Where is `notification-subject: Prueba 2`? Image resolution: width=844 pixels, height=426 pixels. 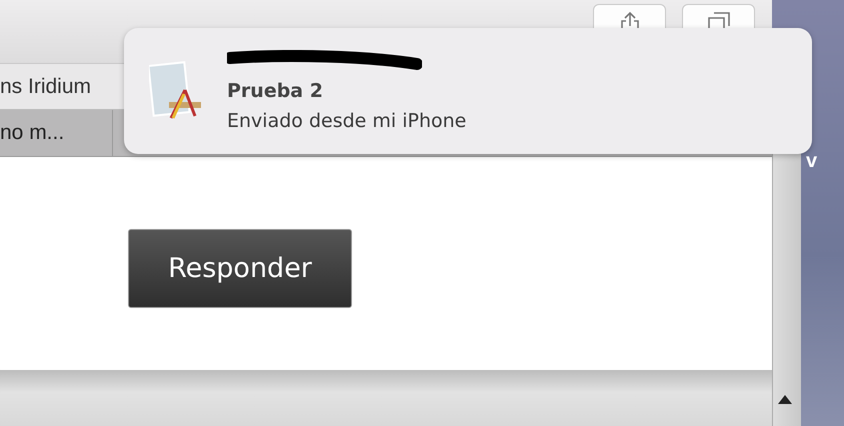
notification-subject: Prueba 2 is located at coordinates (275, 91).